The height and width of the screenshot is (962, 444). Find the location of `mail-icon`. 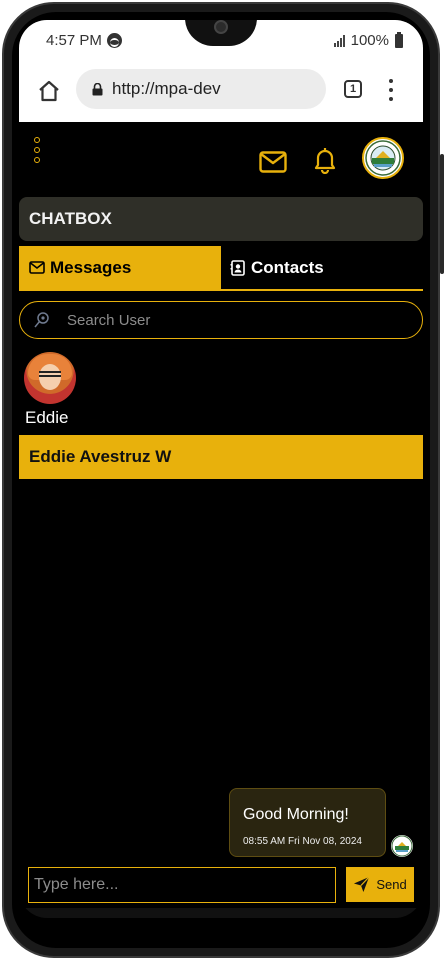

mail-icon is located at coordinates (273, 162).